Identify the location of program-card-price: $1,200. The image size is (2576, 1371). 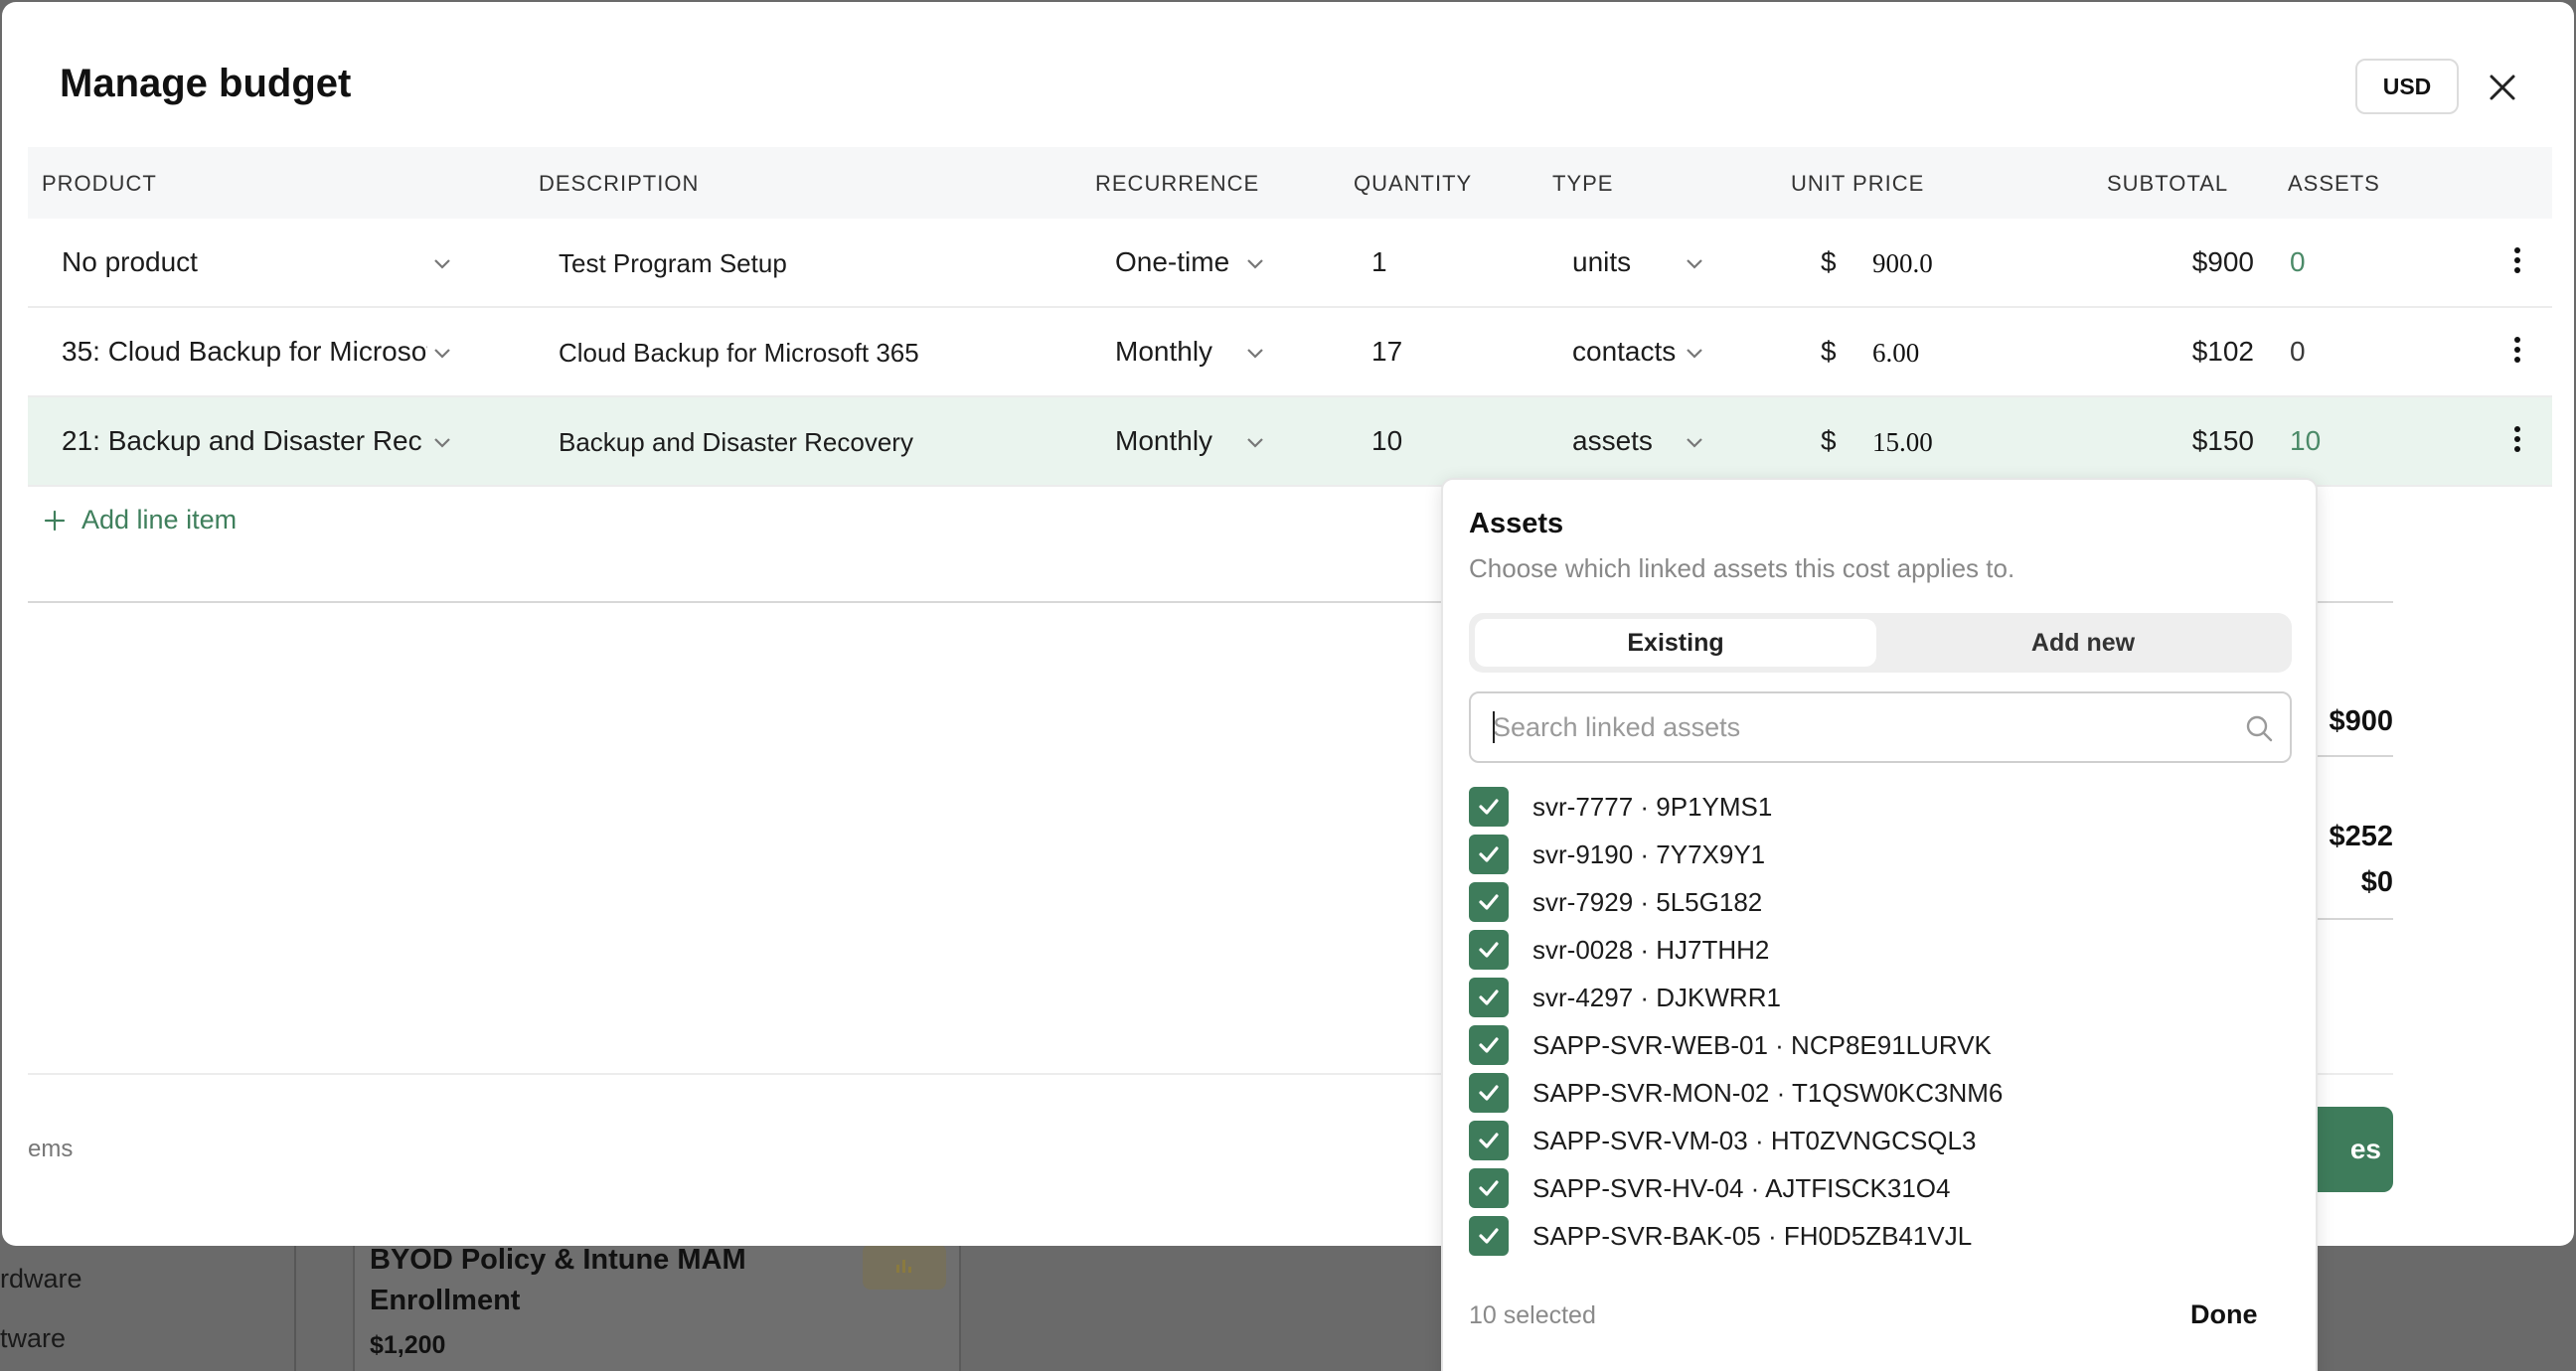
(408, 1345).